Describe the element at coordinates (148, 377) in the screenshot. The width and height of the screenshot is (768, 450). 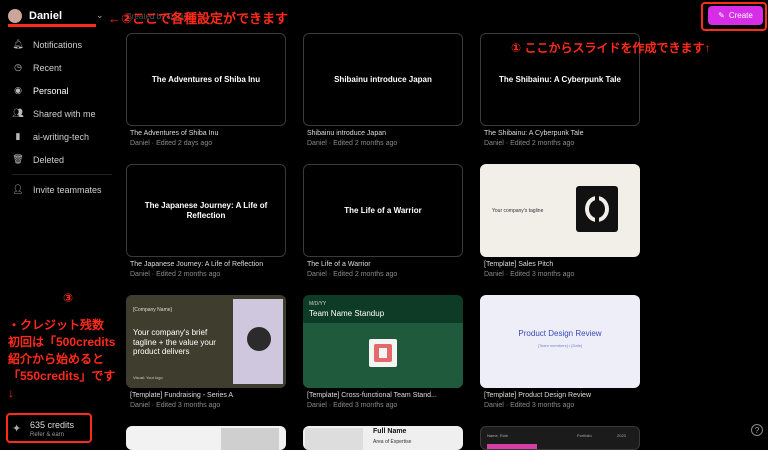
I see `thumbnail-visual: Visual: Your logo` at that location.